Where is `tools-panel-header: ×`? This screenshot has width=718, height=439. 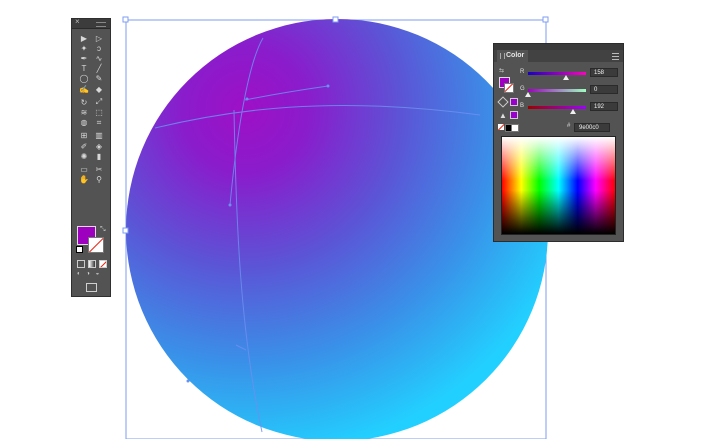 tools-panel-header: × is located at coordinates (91, 23).